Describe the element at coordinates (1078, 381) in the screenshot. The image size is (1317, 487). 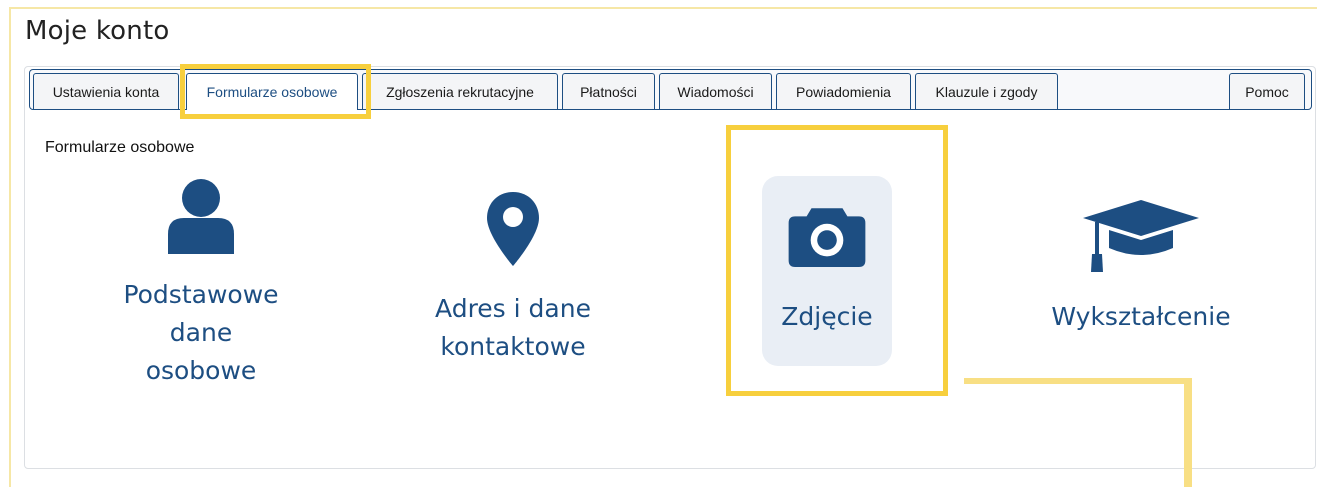
I see `highlight-connector-horizontal` at that location.